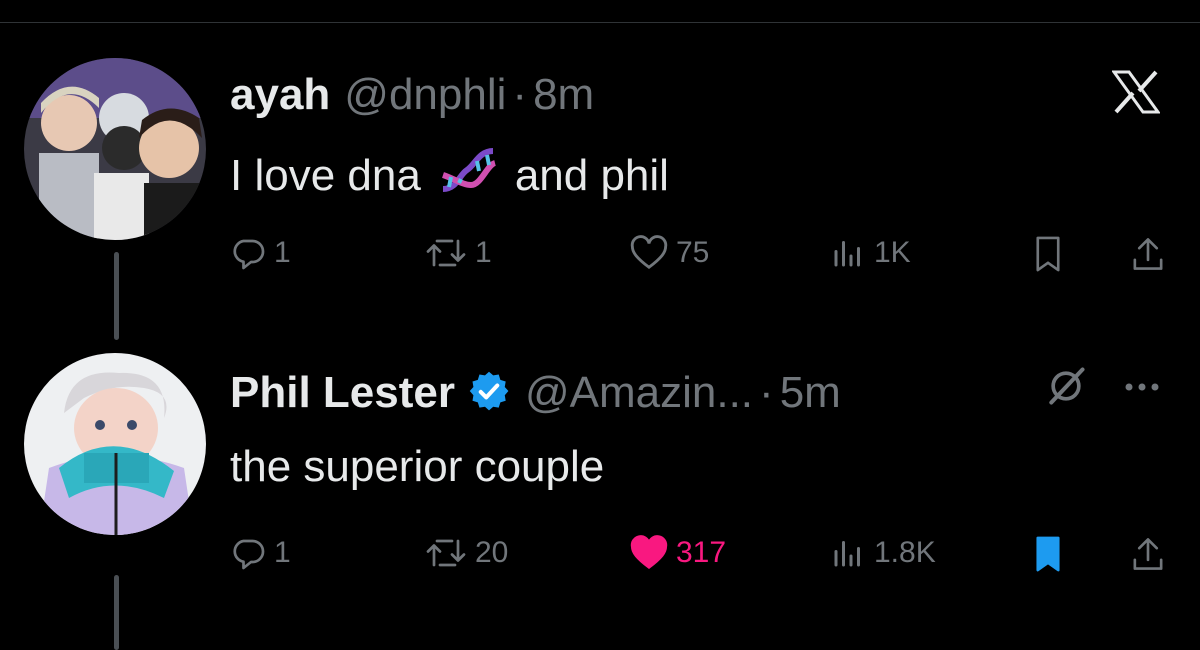 The height and width of the screenshot is (650, 1200). What do you see at coordinates (325, 175) in the screenshot?
I see `tweet-text-part: I love dna` at bounding box center [325, 175].